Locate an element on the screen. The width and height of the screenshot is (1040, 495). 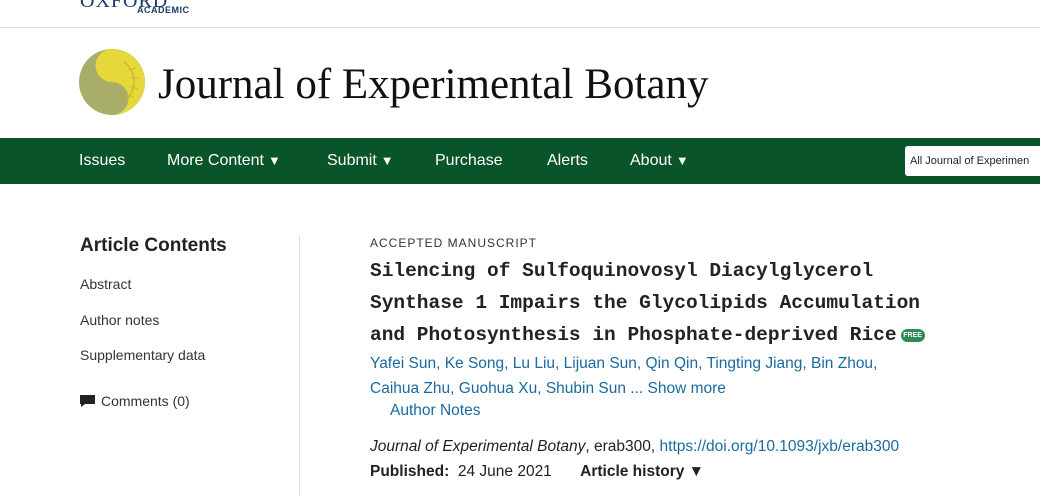
sidebar-link-abstract: Abstract is located at coordinates (105, 284).